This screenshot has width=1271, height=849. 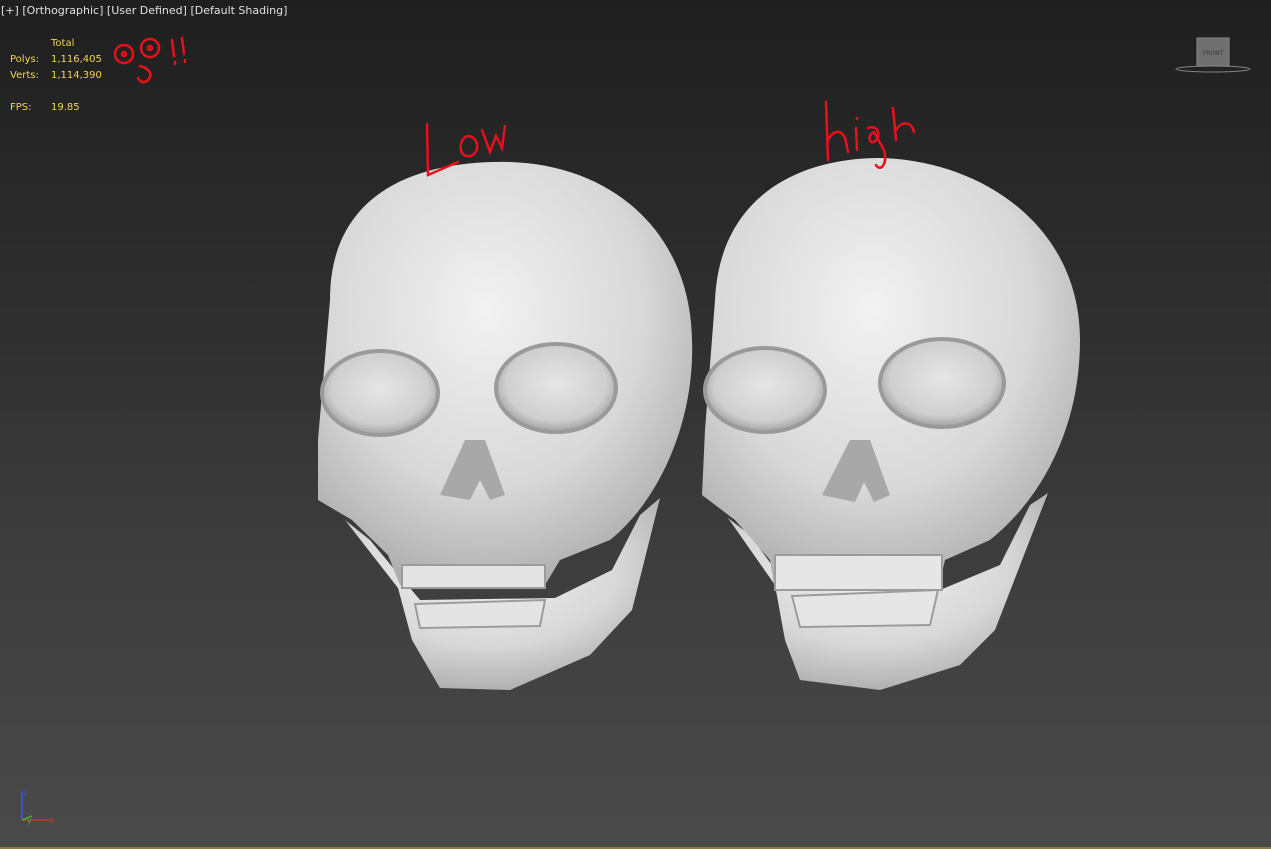 I want to click on stats-verts-value: 1,114,390, so click(x=76, y=75).